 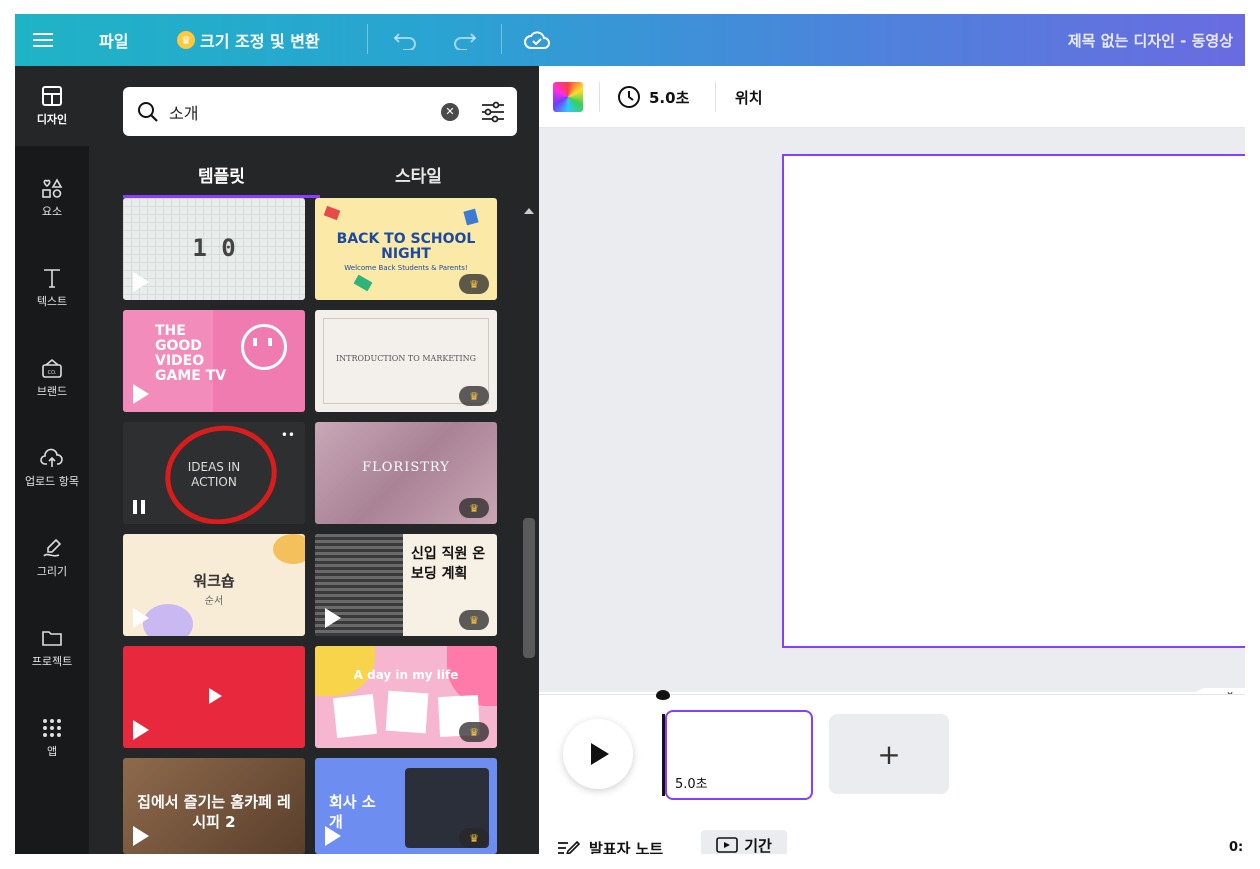 What do you see at coordinates (52, 278) in the screenshot?
I see `text-icon` at bounding box center [52, 278].